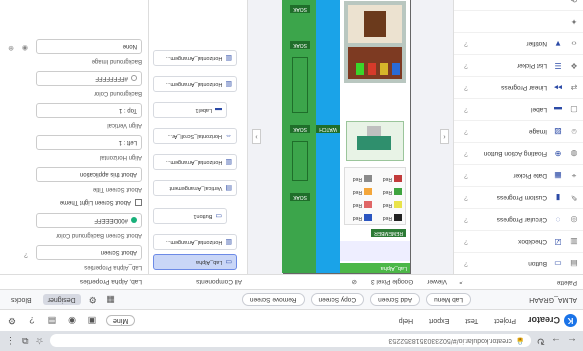 The height and width of the screenshot is (351, 583). Describe the element at coordinates (39, 341) in the screenshot. I see `star-icon: ☆` at that location.